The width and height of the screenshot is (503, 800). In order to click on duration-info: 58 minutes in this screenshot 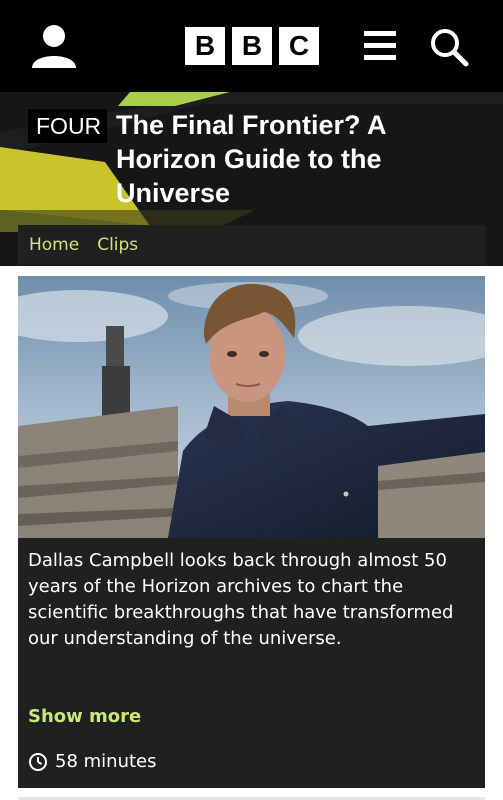, I will do `click(92, 761)`.